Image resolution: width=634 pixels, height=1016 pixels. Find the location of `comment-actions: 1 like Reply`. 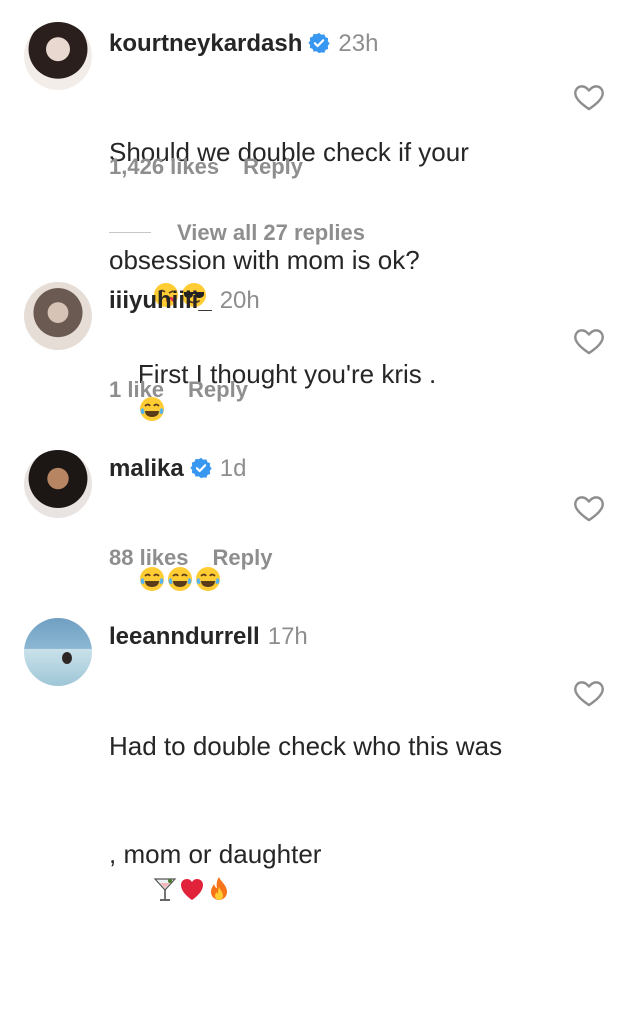

comment-actions: 1 like Reply is located at coordinates (178, 390).